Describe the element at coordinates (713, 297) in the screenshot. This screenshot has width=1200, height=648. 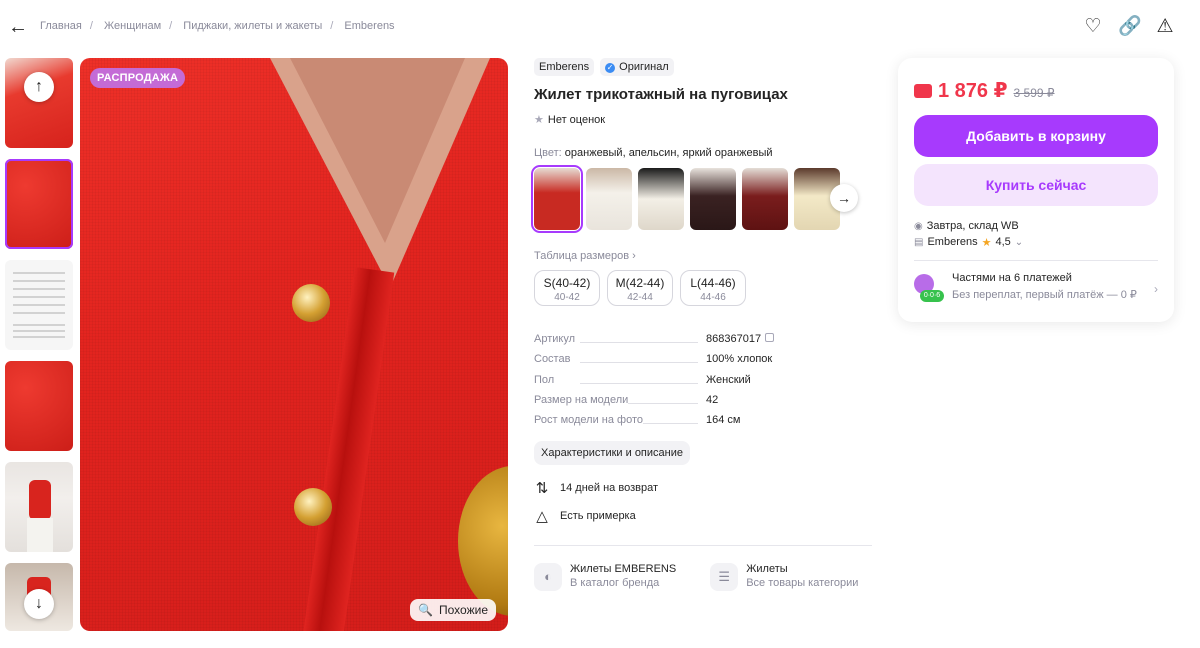
I see `size-sub: 44-46` at that location.